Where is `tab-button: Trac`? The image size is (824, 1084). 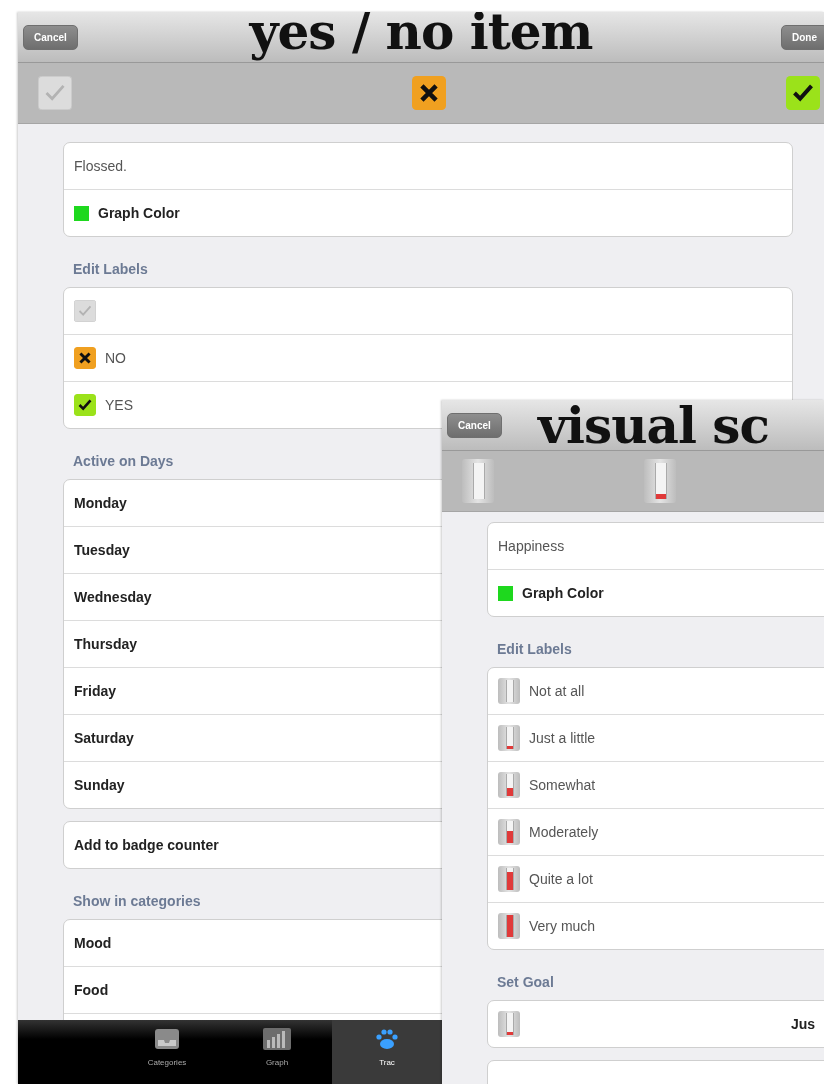 tab-button: Trac is located at coordinates (387, 1052).